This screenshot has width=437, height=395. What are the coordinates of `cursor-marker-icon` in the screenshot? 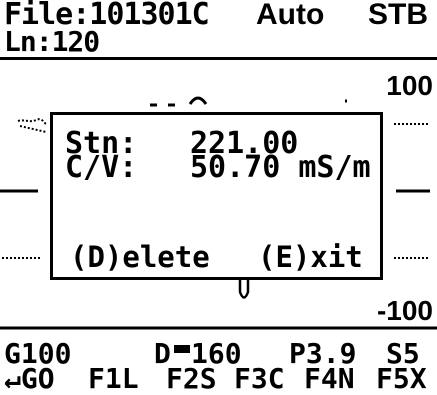 It's located at (182, 349).